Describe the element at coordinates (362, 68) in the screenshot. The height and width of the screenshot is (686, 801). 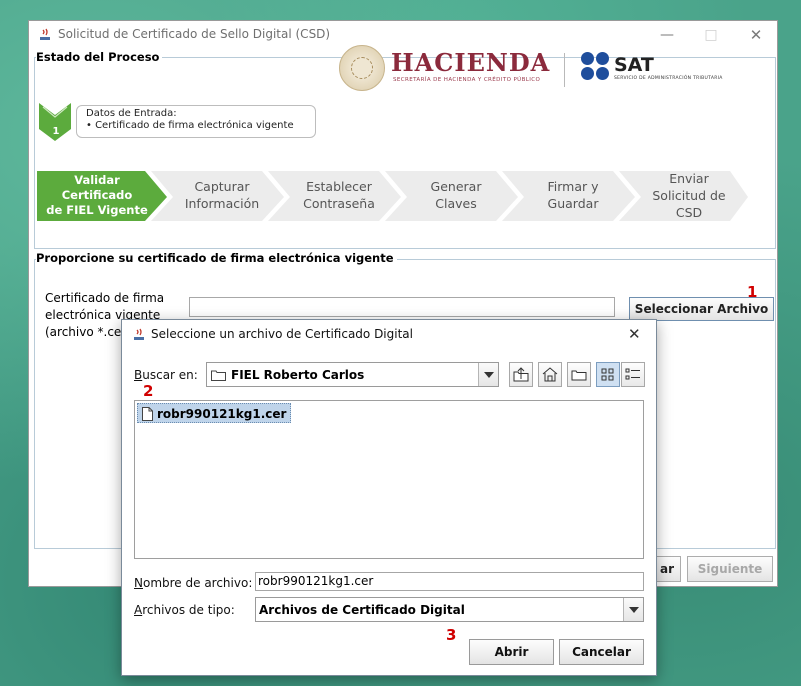
I see `mexico-seal-logo` at that location.